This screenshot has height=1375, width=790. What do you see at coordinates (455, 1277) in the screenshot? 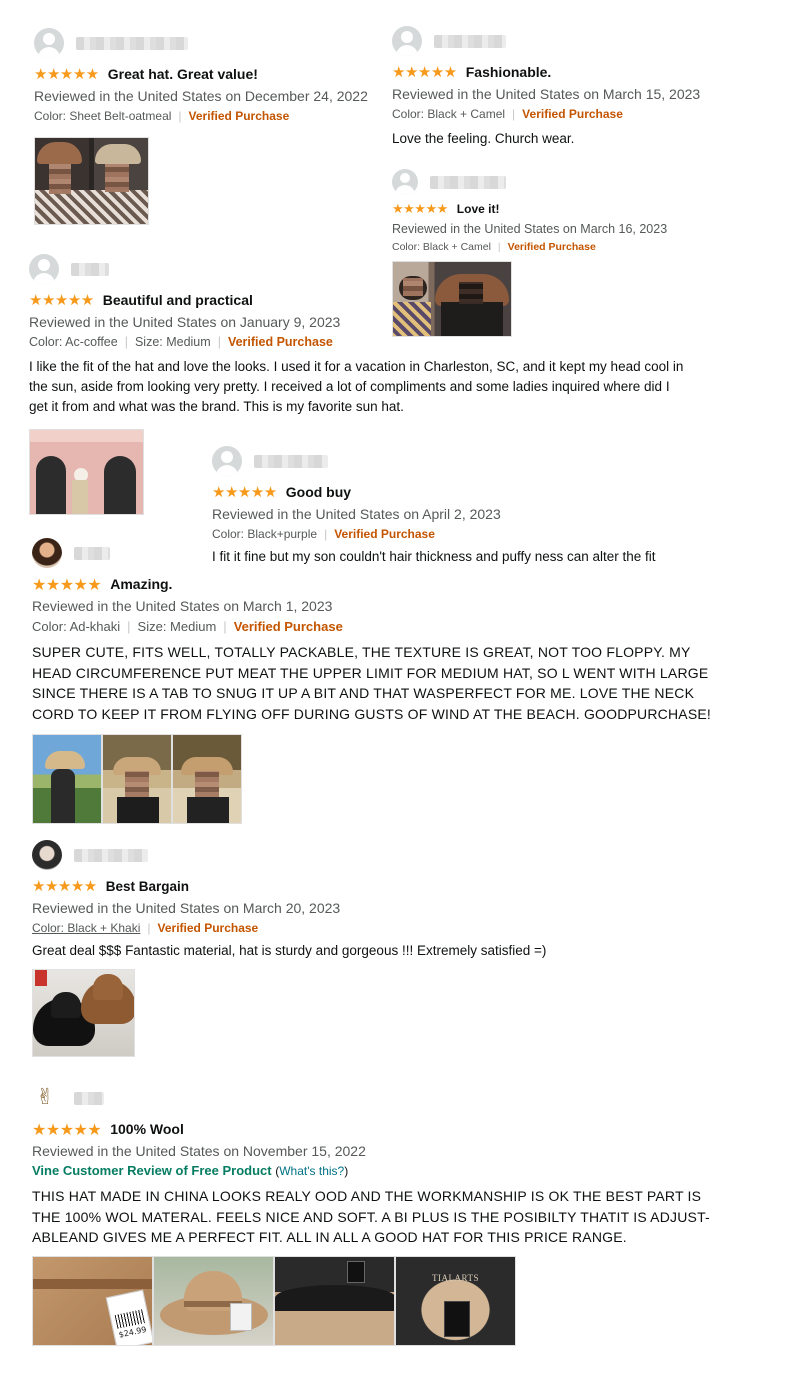
I see `brand-label: TIALARTS` at bounding box center [455, 1277].